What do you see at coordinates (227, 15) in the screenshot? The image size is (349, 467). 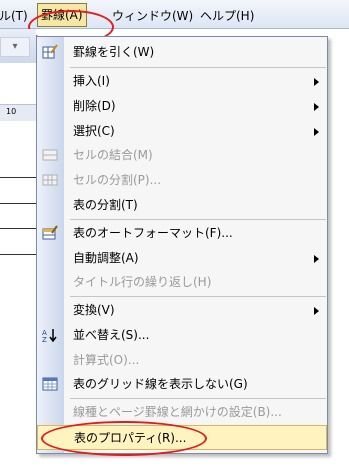 I see `menu-help: ヘルプ(H)` at bounding box center [227, 15].